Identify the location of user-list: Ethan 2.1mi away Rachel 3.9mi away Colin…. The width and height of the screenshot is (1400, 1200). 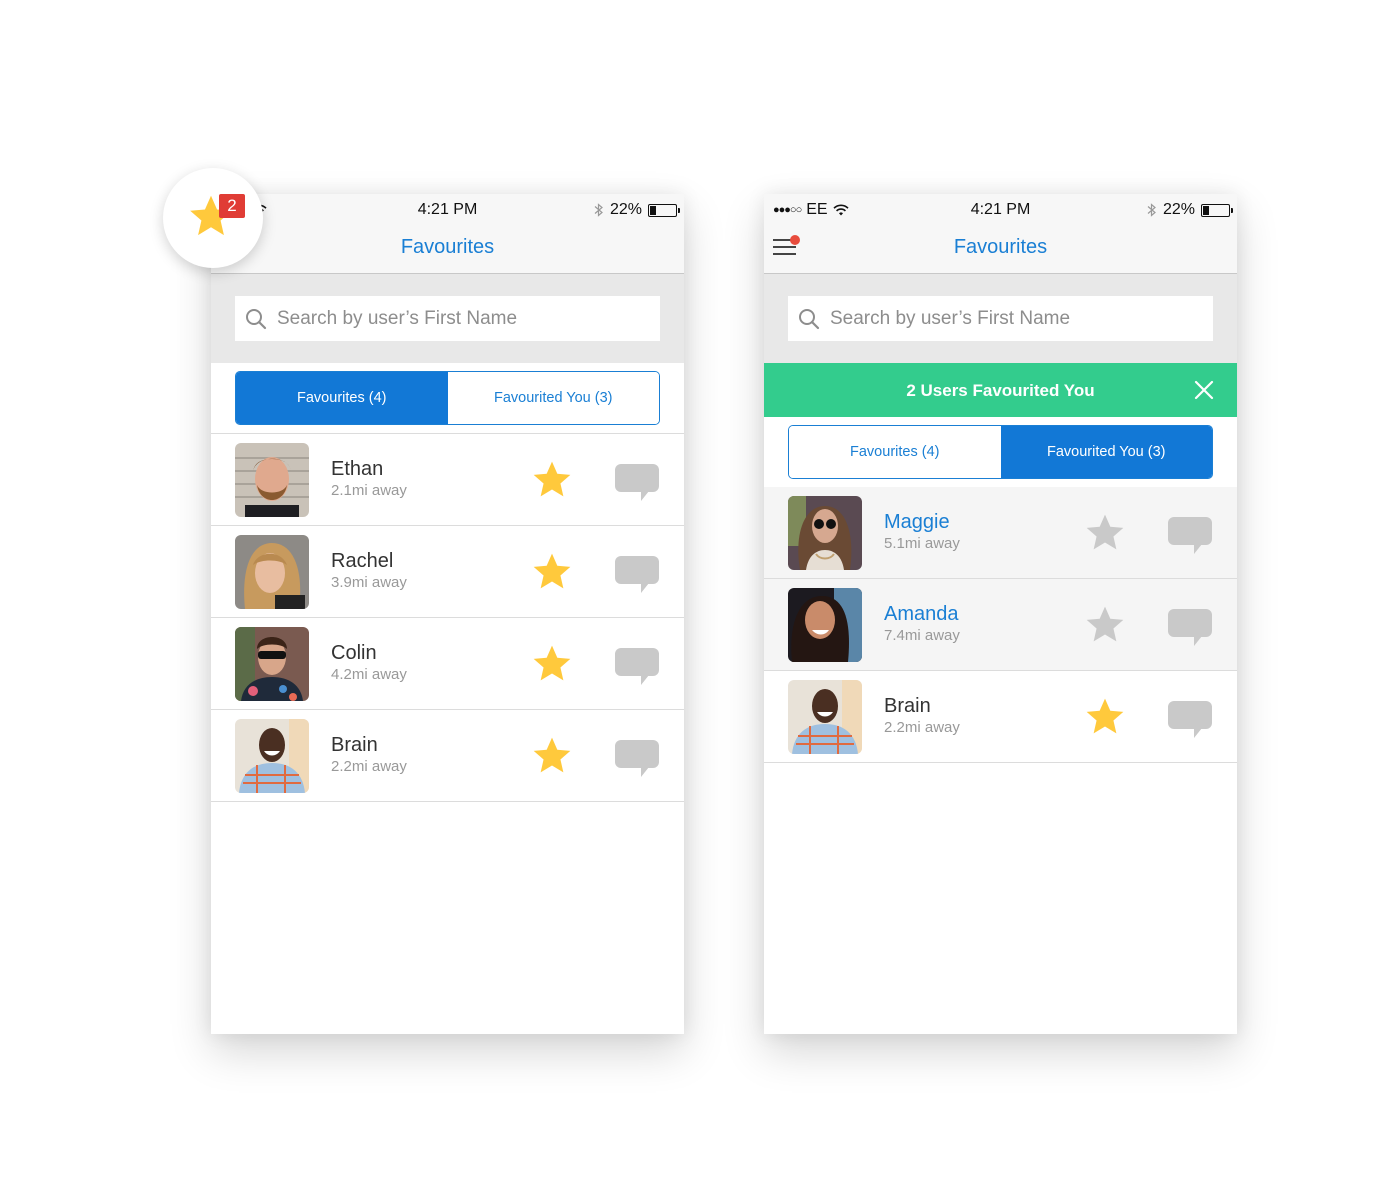
(447, 617).